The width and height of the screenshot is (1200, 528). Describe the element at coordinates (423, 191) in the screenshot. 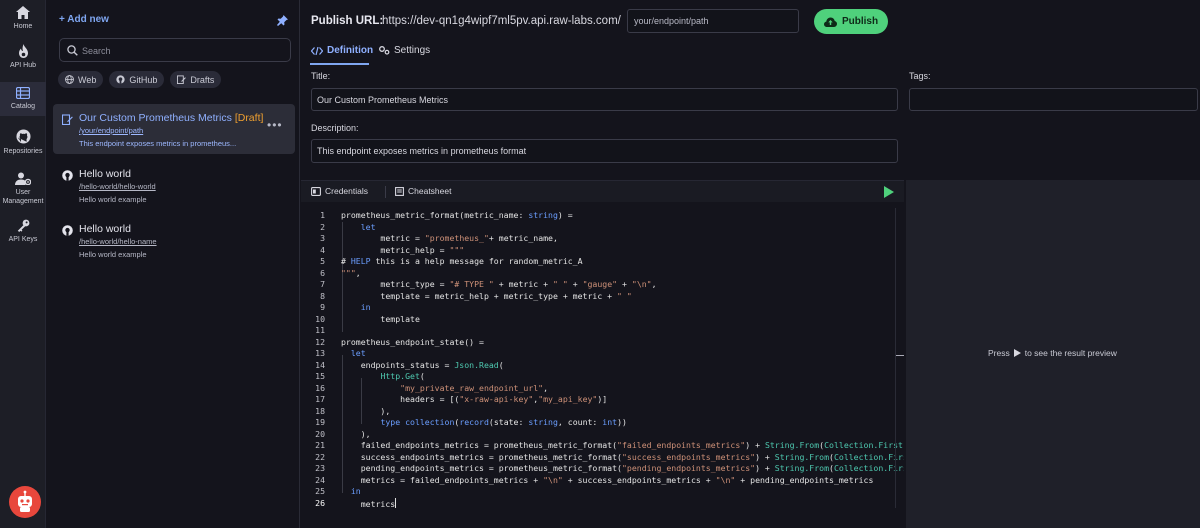

I see `cheatsheet-button: Cheatsheet` at that location.